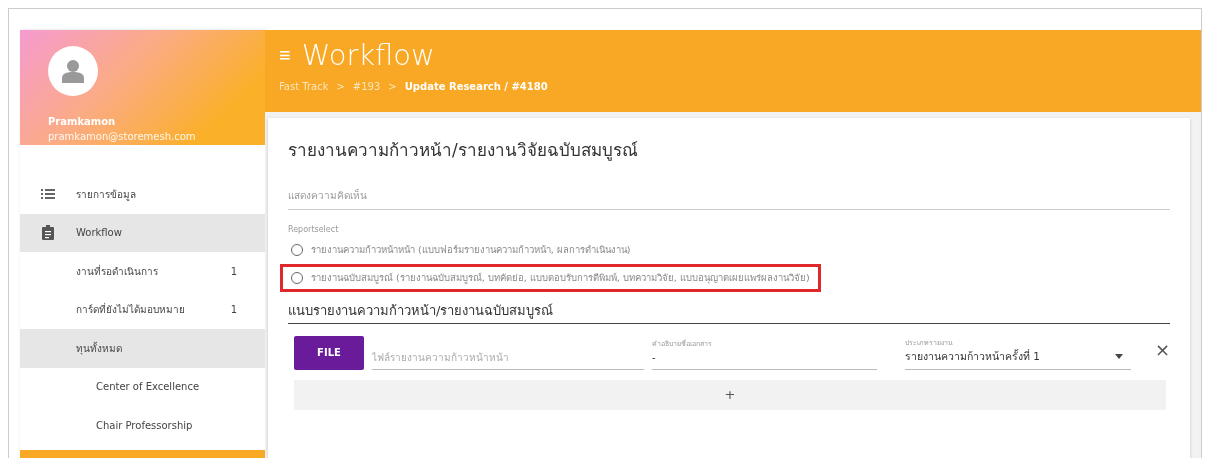 This screenshot has height=458, width=1210. What do you see at coordinates (560, 277) in the screenshot?
I see `radio-label: รายงานฉบับสมบูรณ์ (รายงานฉบับสมบูรณ์, บทคัดย่อ, แบบตอบรับการตีพิมพ์, บทความวิจัย, แบบอนุญาตเผยแพร่ผลงานวิจัย)` at bounding box center [560, 277].